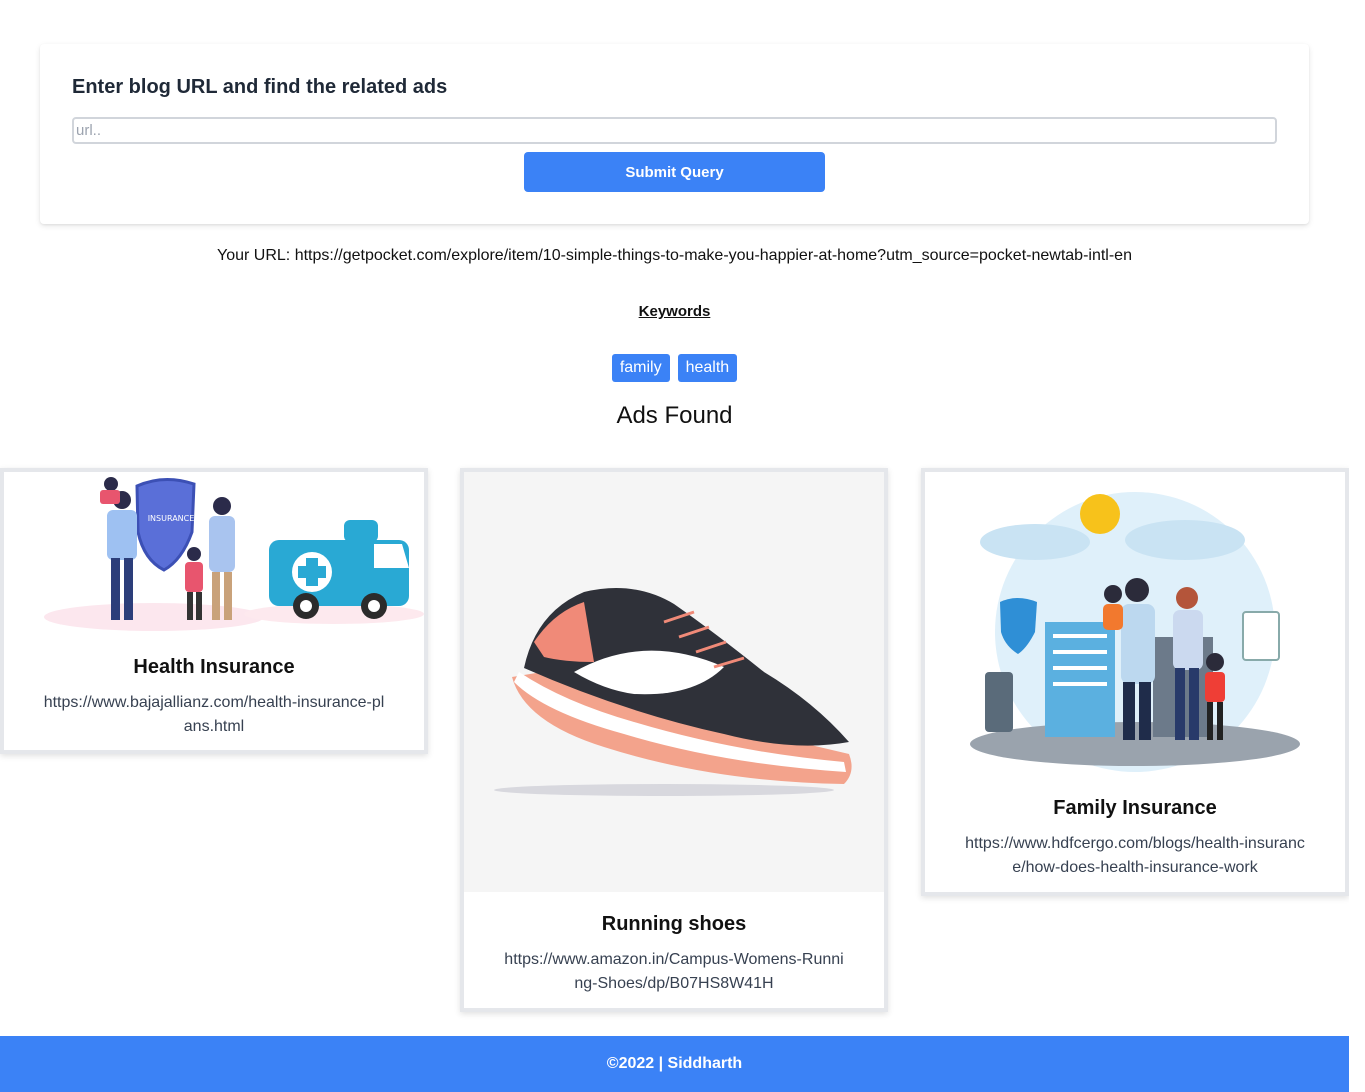  What do you see at coordinates (214, 667) in the screenshot?
I see `ad-title: Health Insurance` at bounding box center [214, 667].